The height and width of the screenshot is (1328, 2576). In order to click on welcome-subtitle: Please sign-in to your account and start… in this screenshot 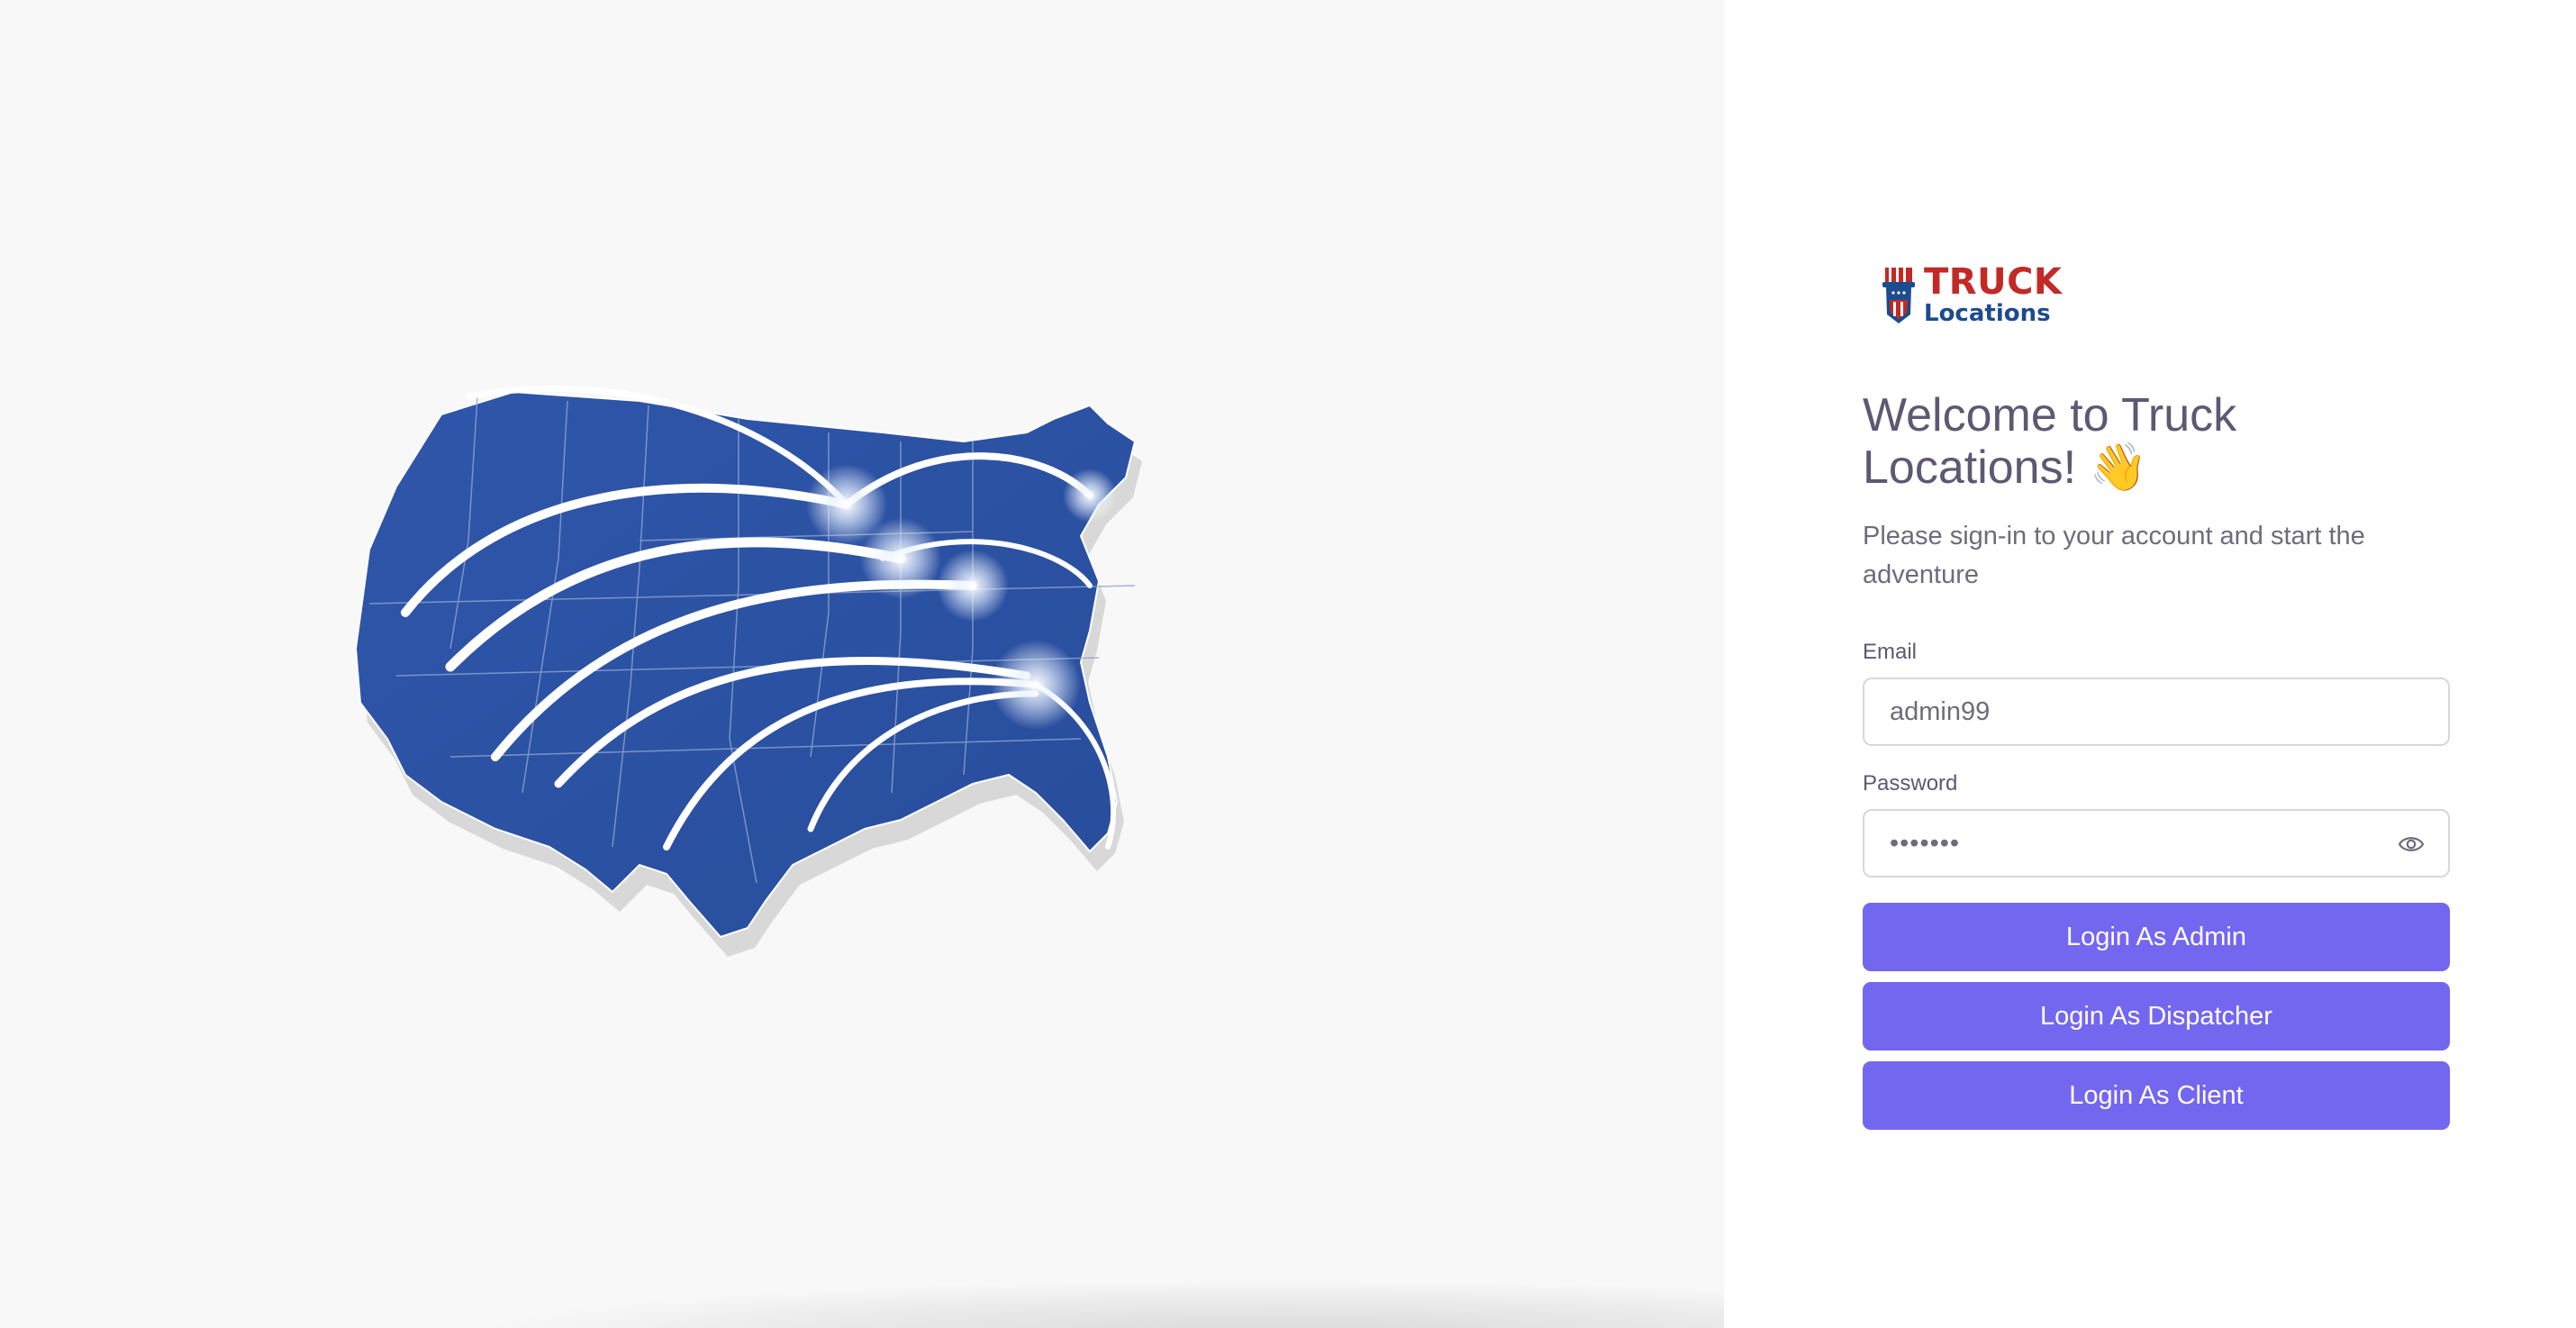, I will do `click(2114, 555)`.